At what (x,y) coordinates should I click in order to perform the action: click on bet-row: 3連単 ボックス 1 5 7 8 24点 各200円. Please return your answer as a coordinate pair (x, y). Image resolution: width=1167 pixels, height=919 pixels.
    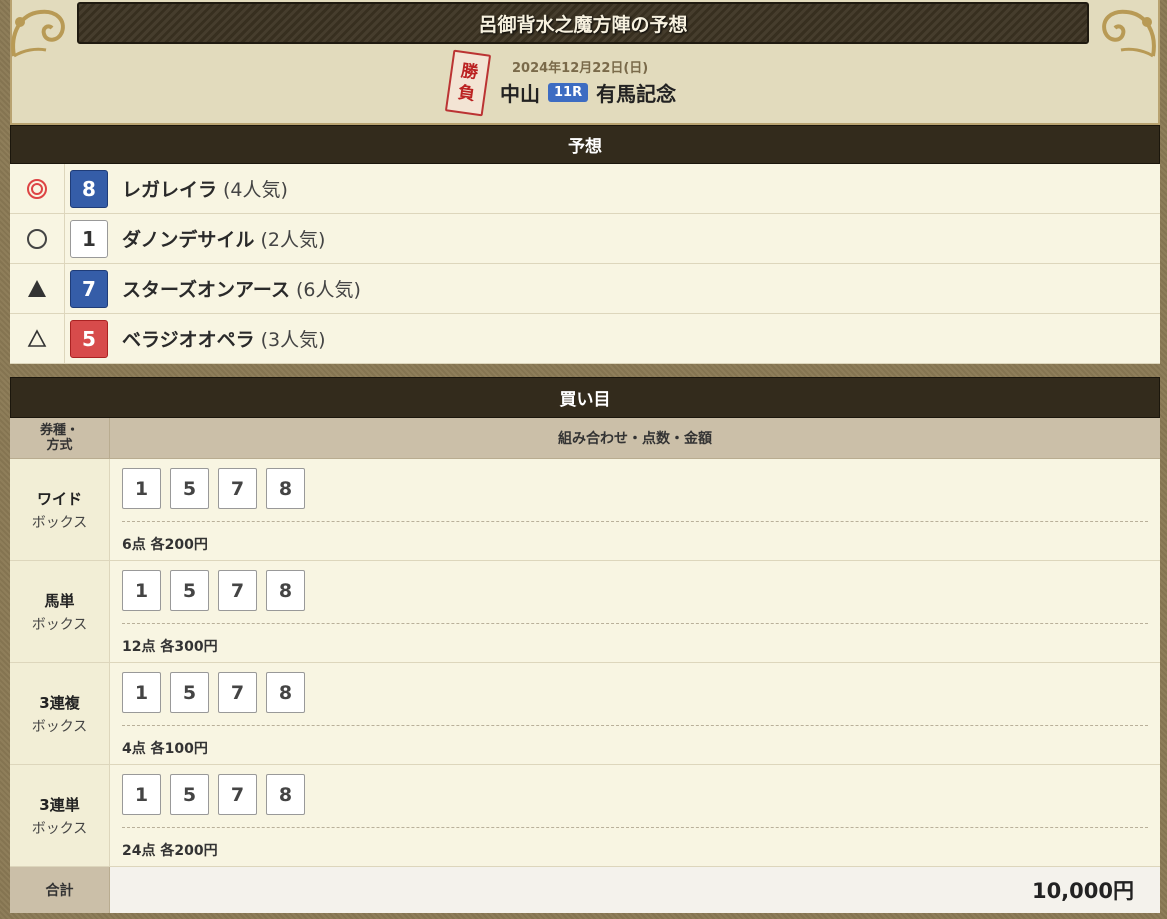
    Looking at the image, I should click on (585, 816).